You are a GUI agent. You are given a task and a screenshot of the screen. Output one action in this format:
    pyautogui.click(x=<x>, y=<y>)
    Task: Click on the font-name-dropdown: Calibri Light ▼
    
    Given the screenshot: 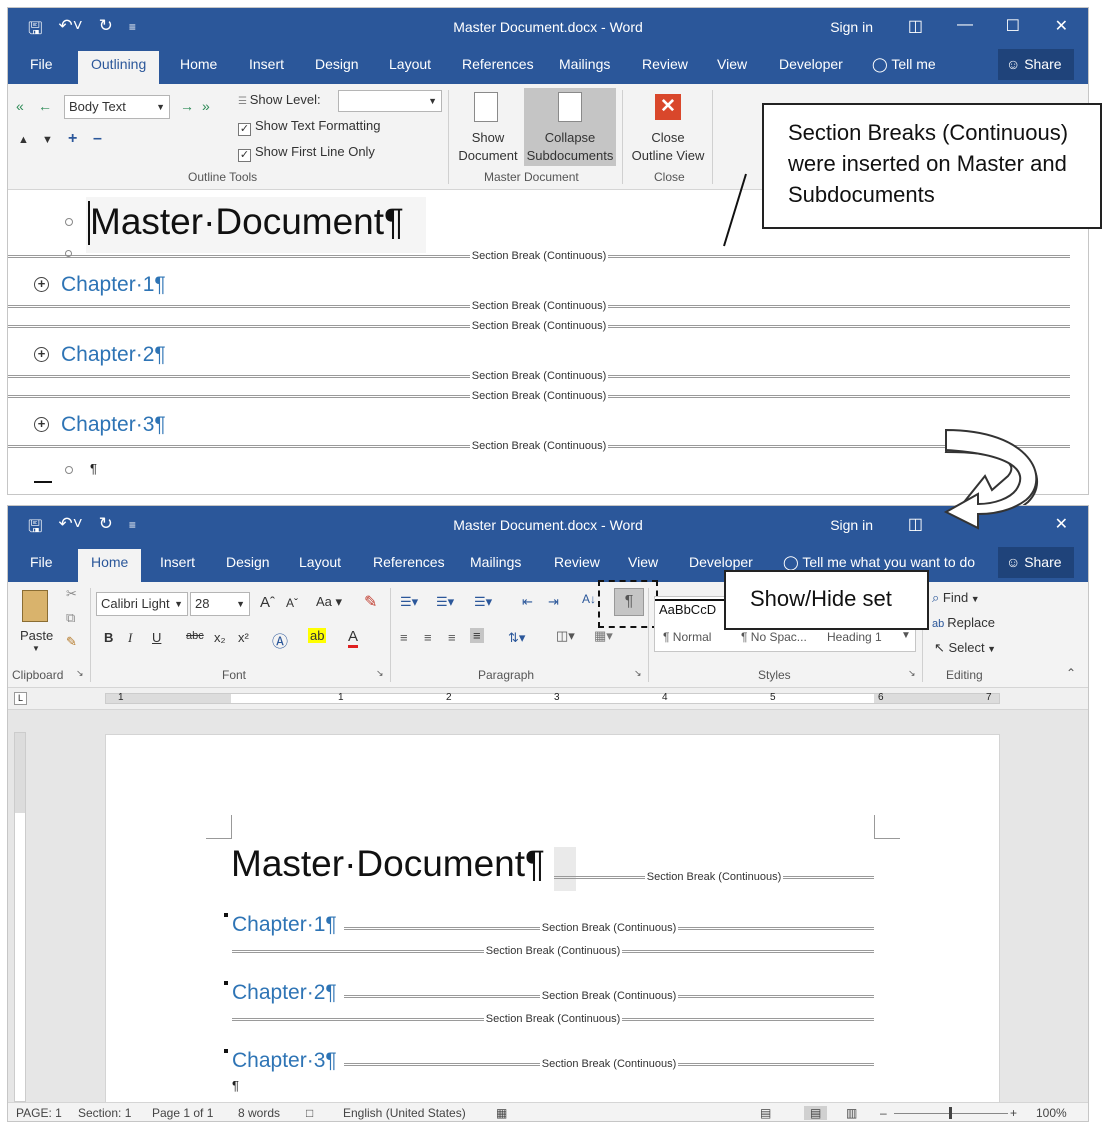 What is the action you would take?
    pyautogui.click(x=142, y=604)
    